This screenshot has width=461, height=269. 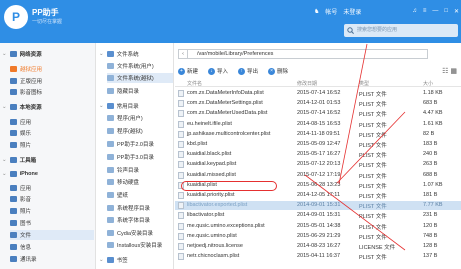 I want to click on highlight-annotation, so click(x=229, y=186).